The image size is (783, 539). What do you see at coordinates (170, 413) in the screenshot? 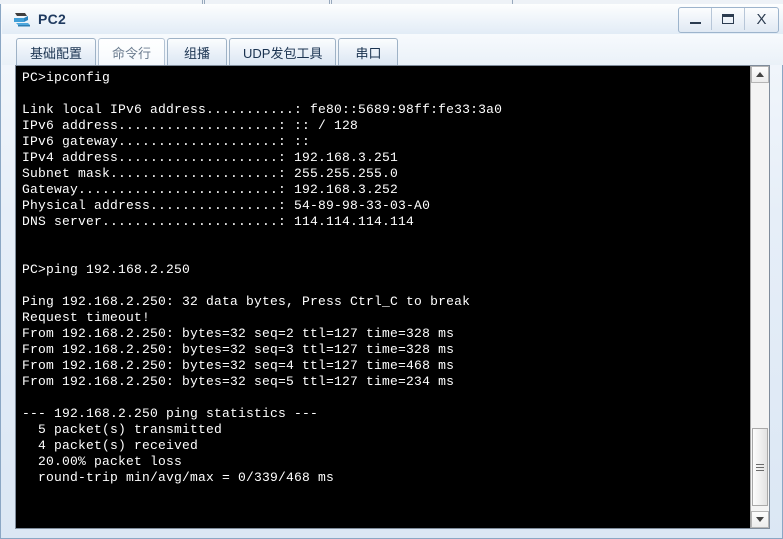
I see `console-line: --- 192.168.2.250 ping statistics ---` at bounding box center [170, 413].